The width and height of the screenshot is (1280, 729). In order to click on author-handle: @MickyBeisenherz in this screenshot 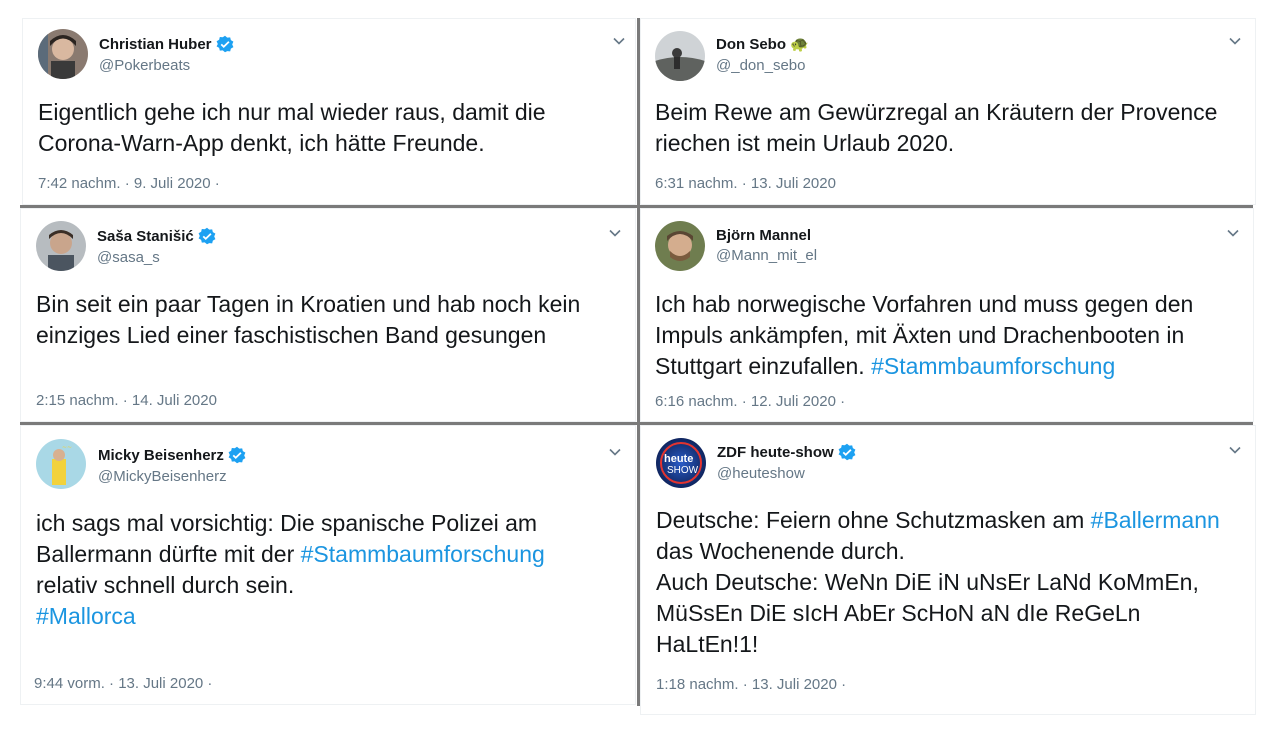, I will do `click(162, 476)`.